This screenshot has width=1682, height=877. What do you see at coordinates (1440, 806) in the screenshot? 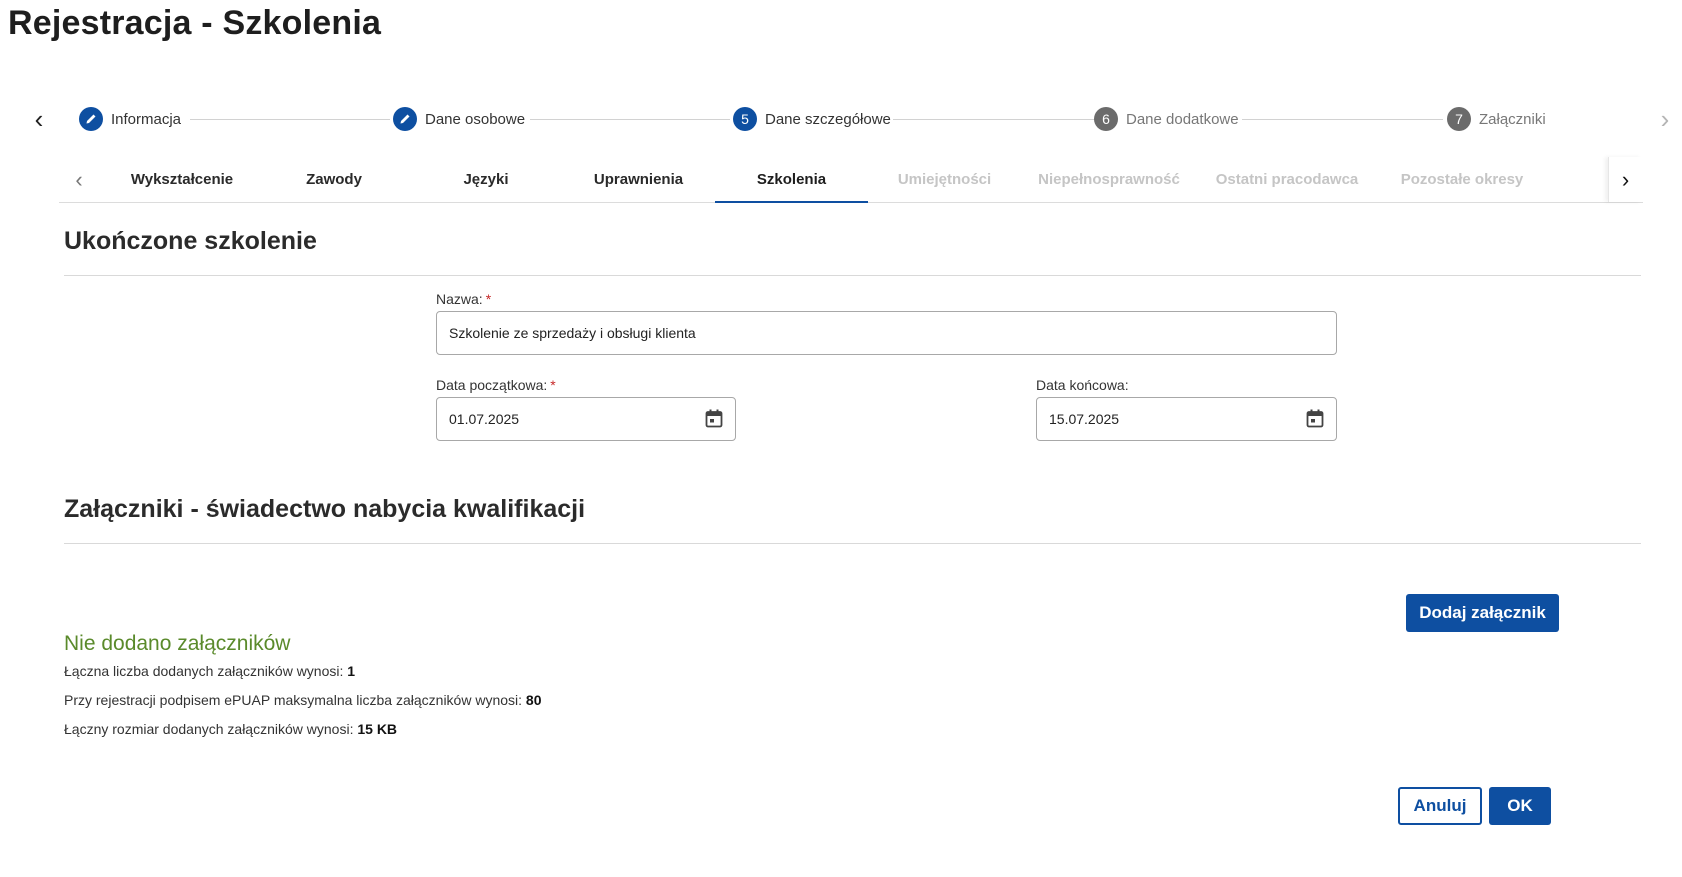
I see `cancel-button: Anuluj` at bounding box center [1440, 806].